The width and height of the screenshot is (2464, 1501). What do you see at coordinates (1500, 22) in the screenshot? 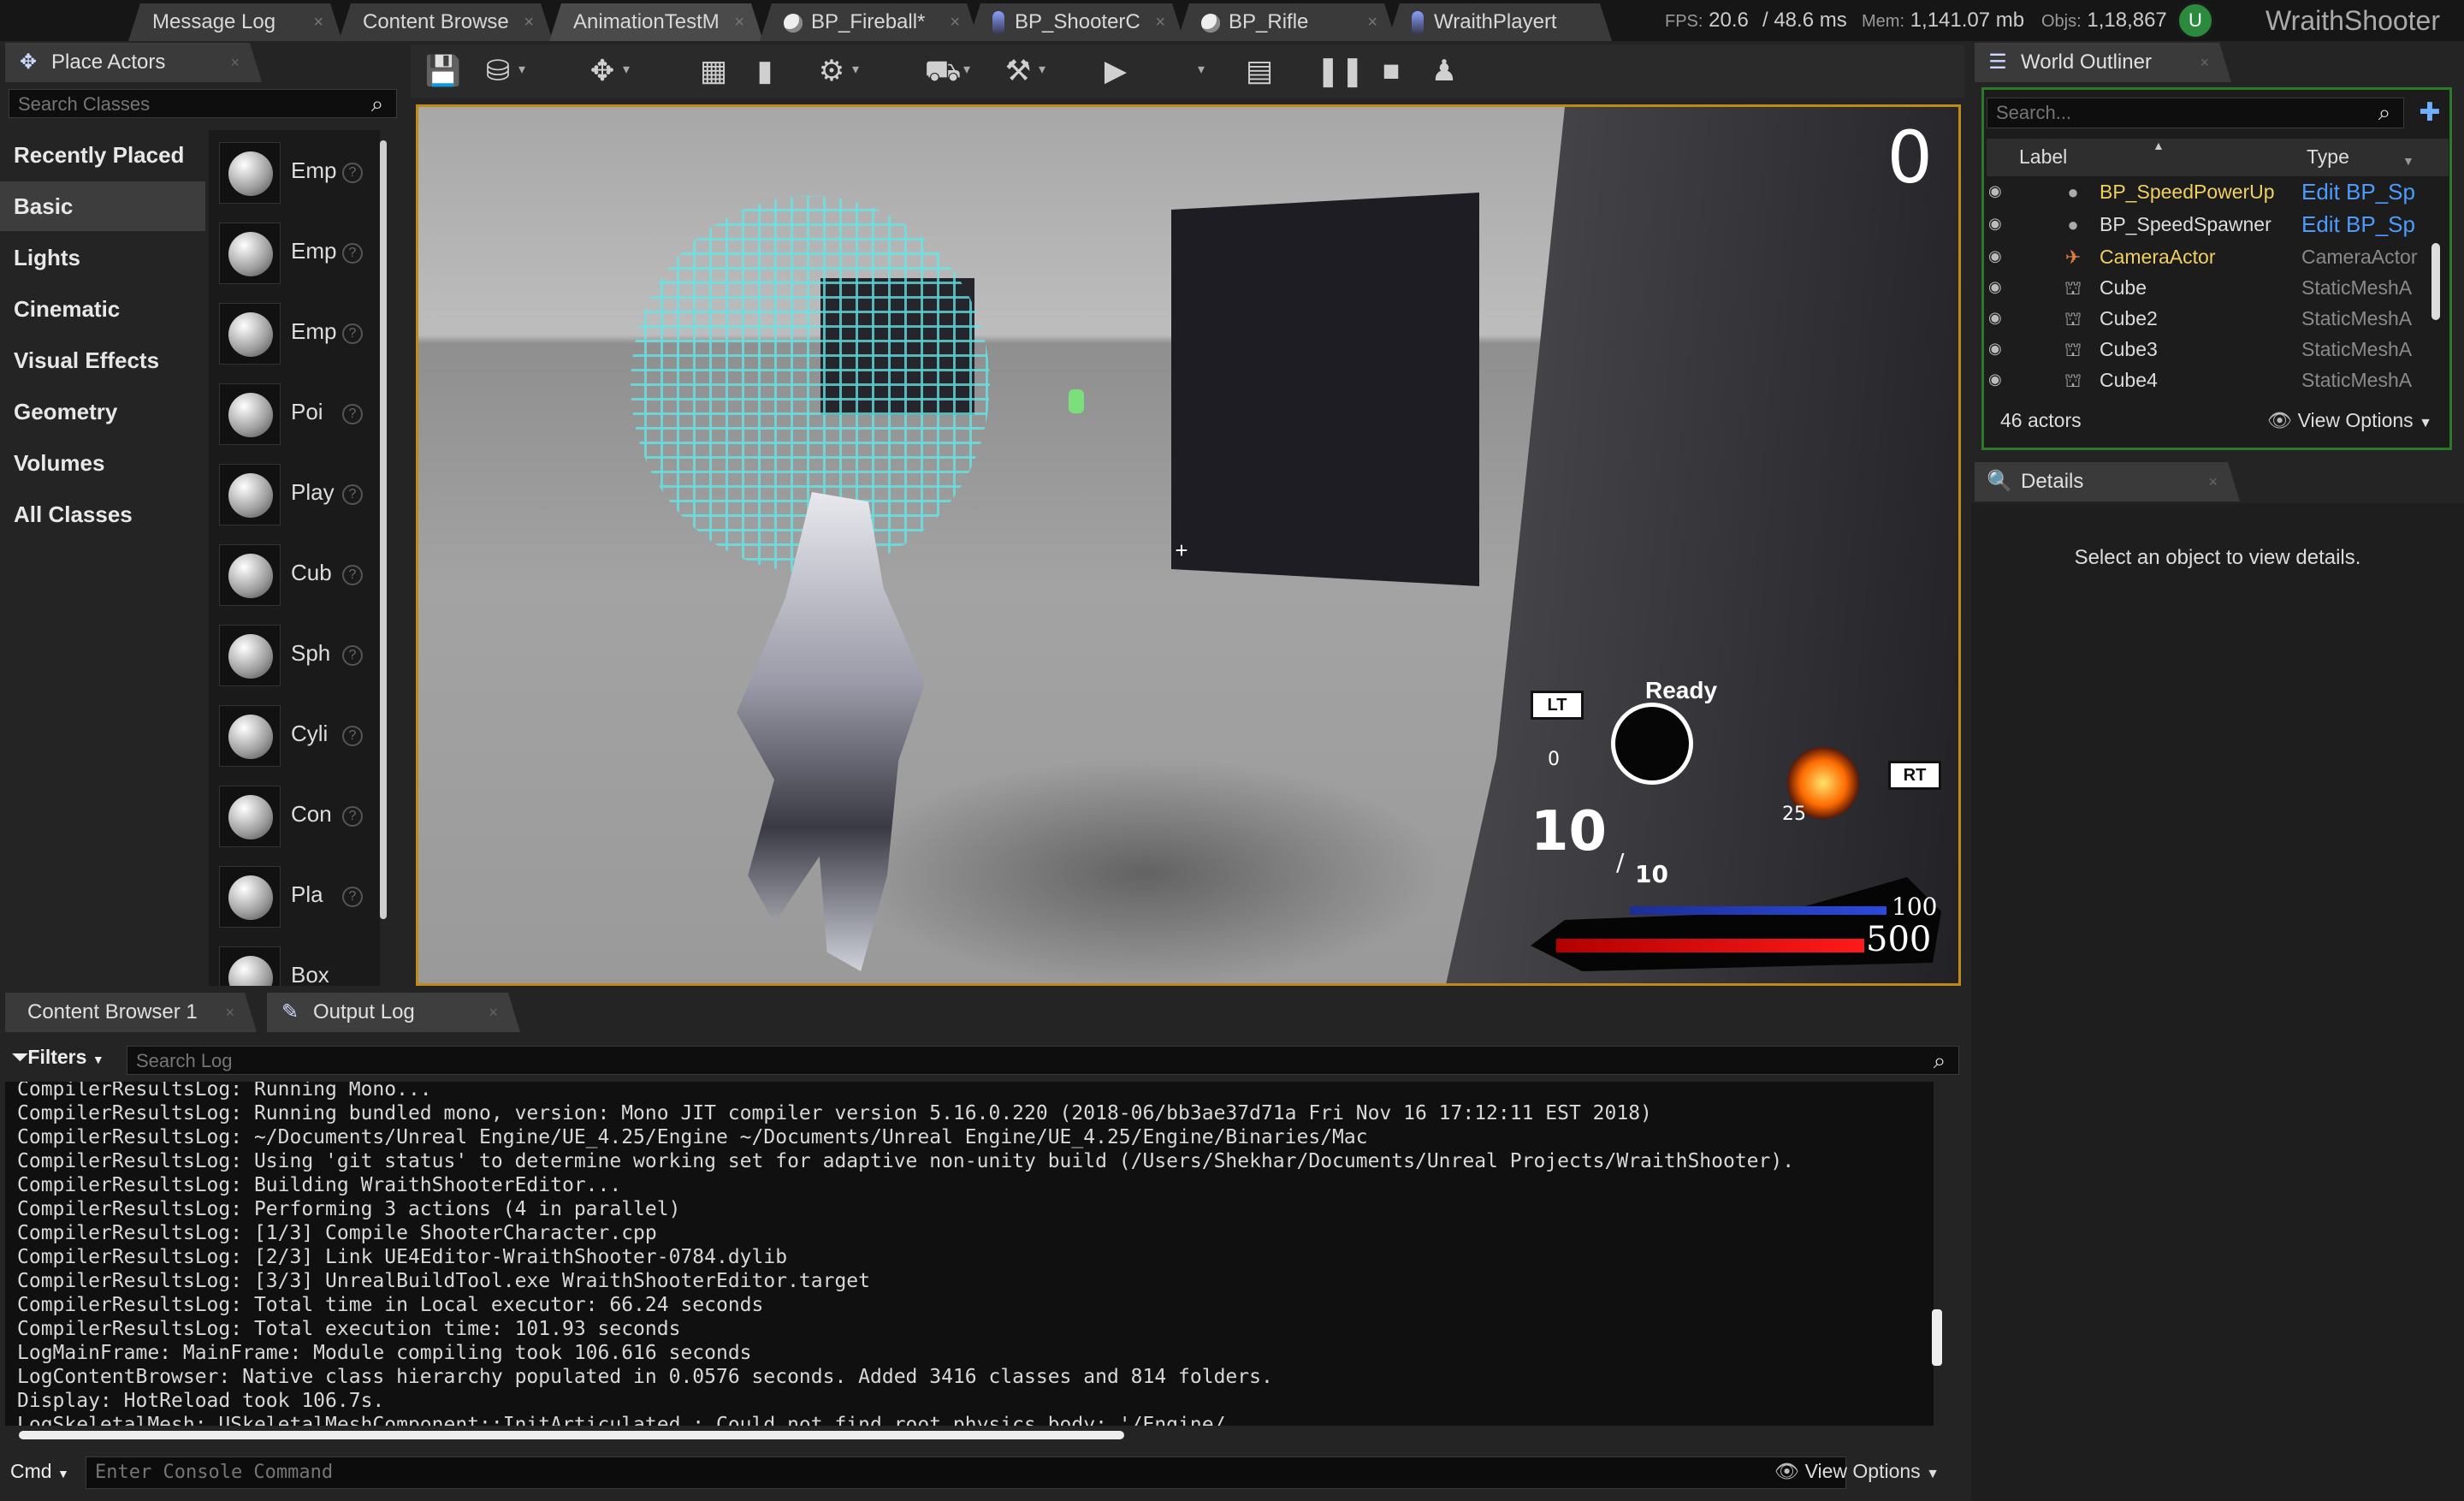
I see `tab-wraith-player: WraithPlayert` at bounding box center [1500, 22].